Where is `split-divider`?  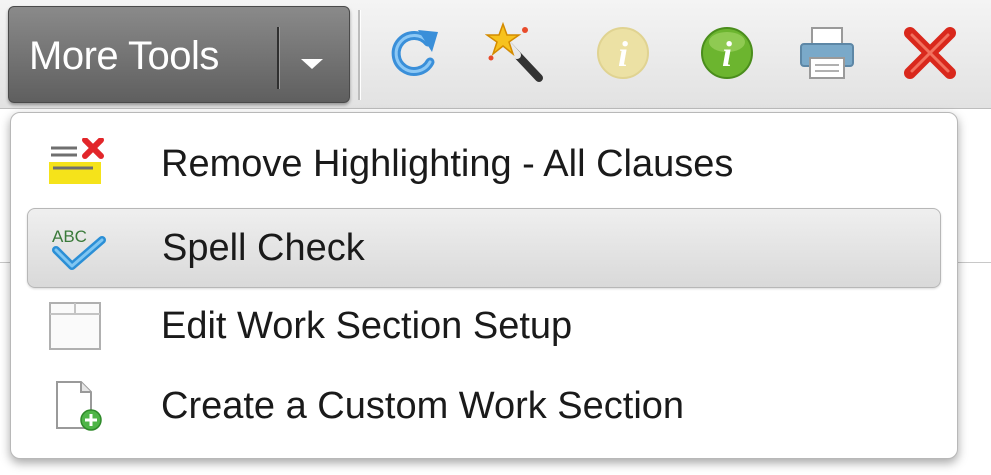
split-divider is located at coordinates (278, 58).